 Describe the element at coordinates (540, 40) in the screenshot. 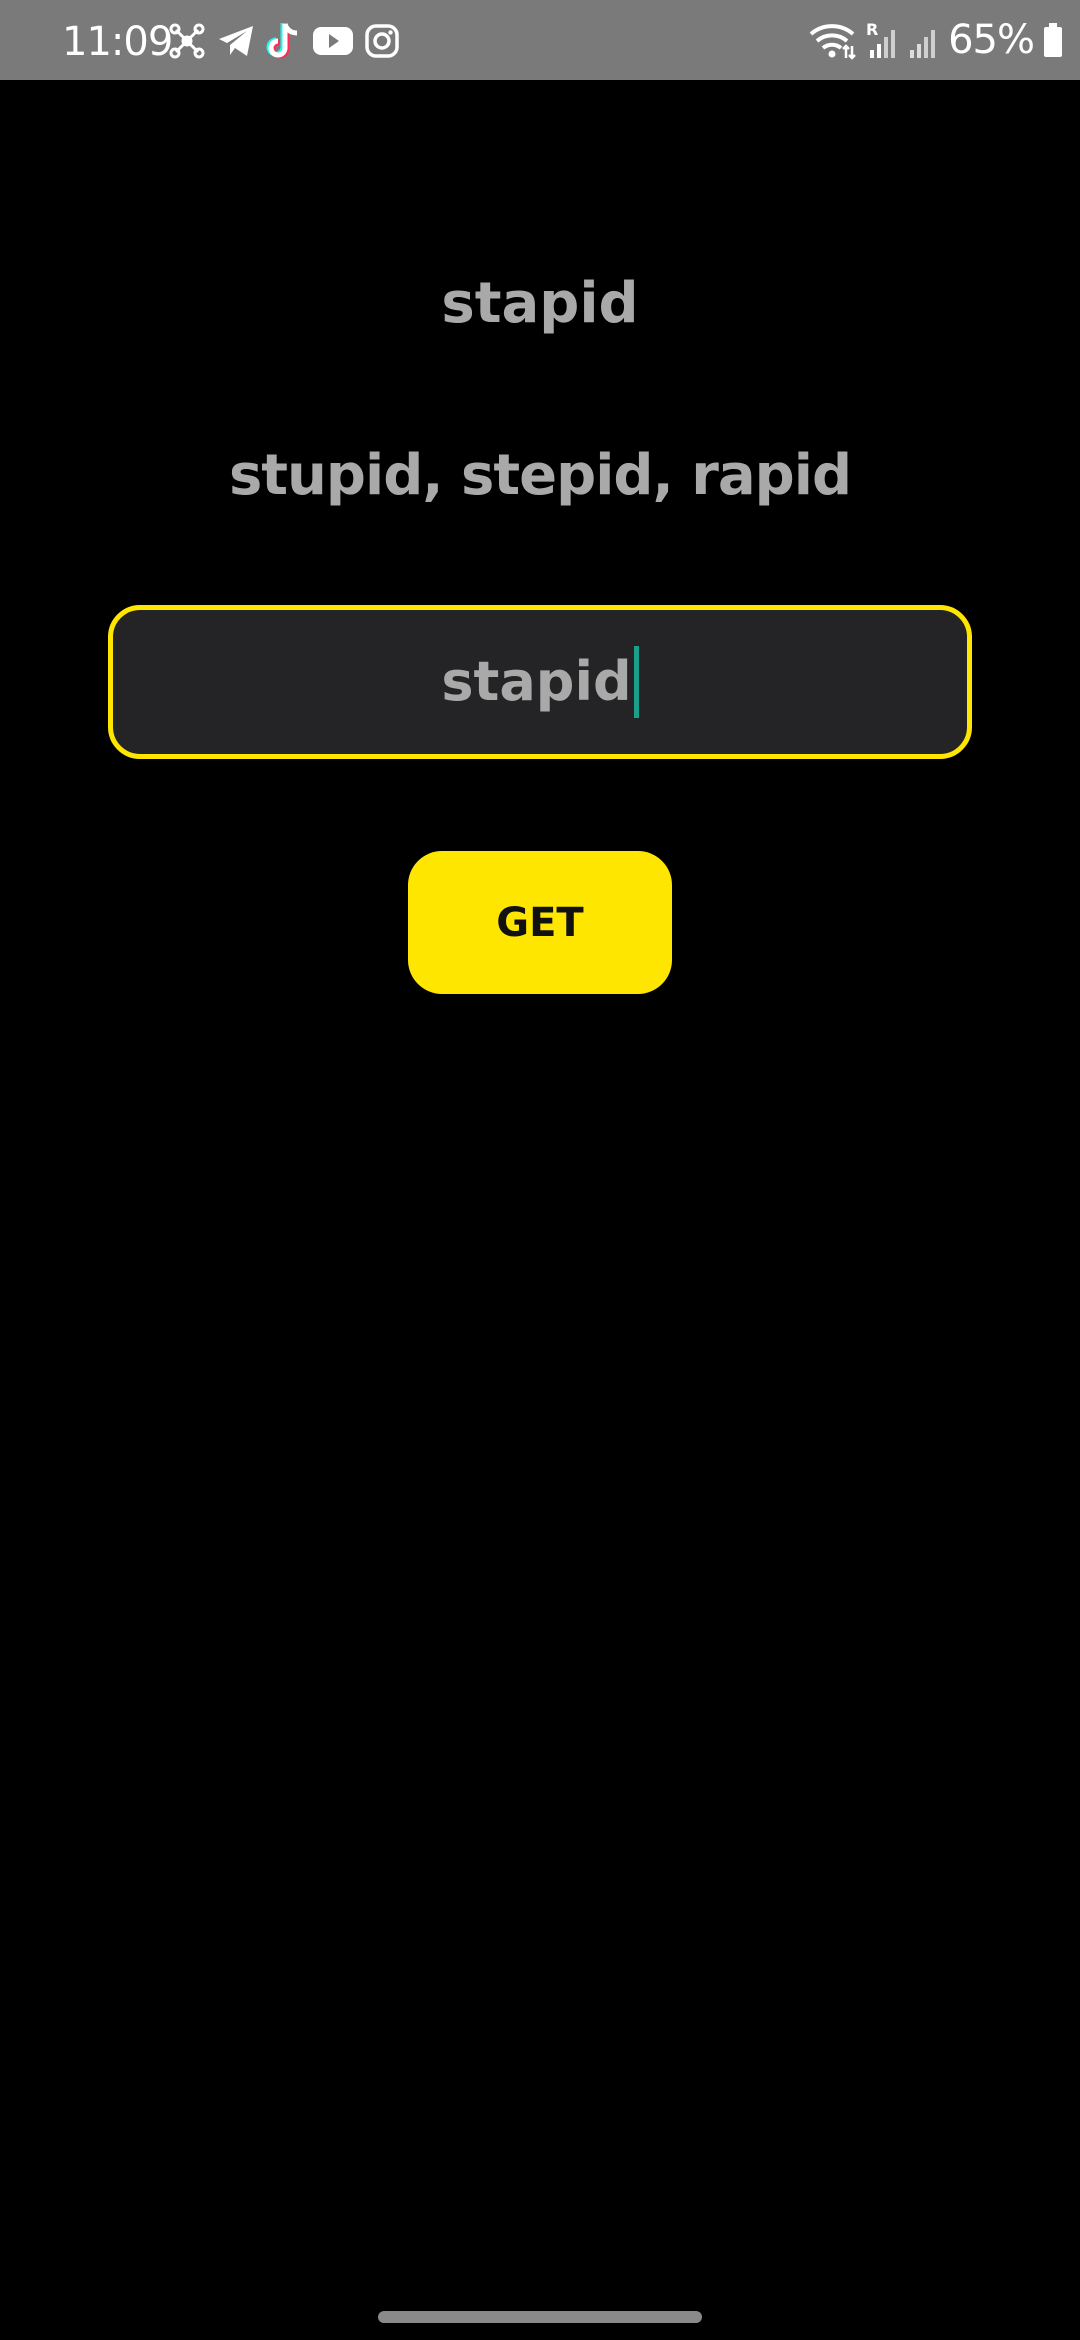

I see `status-bar: 11:09 R 65%` at that location.